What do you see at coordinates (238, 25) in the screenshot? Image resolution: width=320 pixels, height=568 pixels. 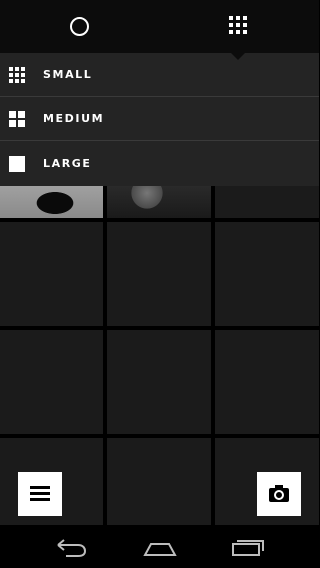 I see `grid-icon` at bounding box center [238, 25].